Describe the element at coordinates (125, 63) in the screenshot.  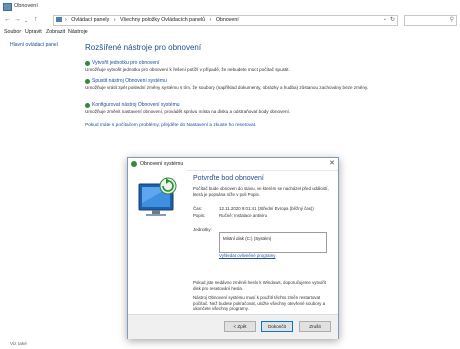
I see `create-recovery-drive-link: Vytvořit jednotku pro obnovení` at that location.